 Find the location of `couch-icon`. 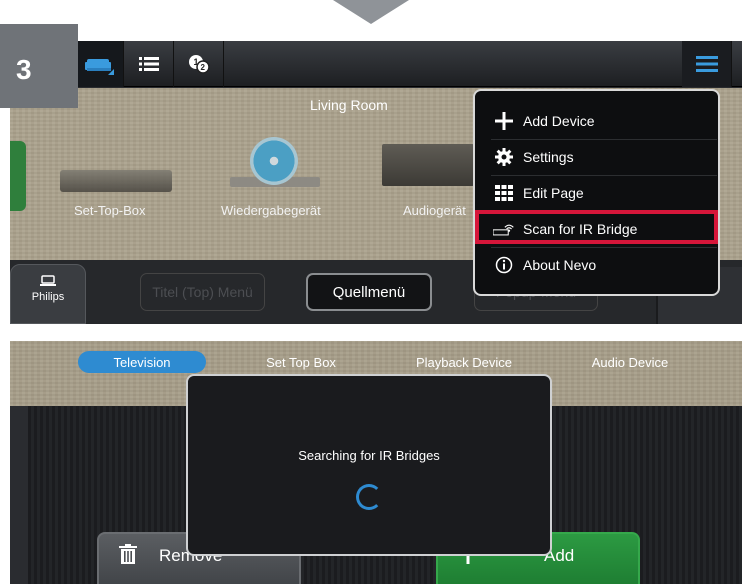

couch-icon is located at coordinates (99, 67).